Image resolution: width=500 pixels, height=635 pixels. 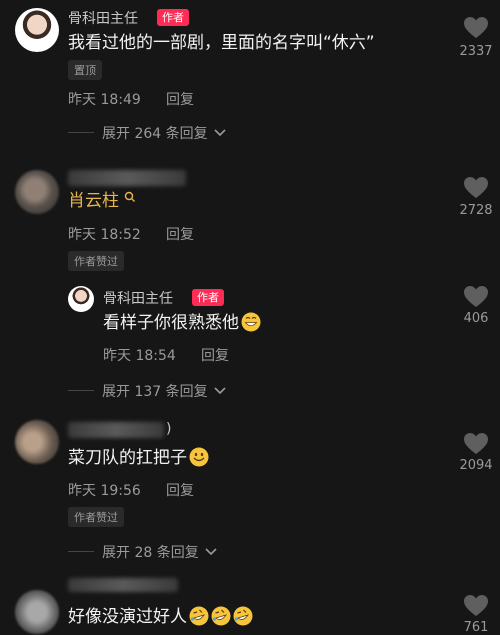 What do you see at coordinates (150, 553) in the screenshot?
I see `expand-replies-label: 展开 28 条回复` at bounding box center [150, 553].